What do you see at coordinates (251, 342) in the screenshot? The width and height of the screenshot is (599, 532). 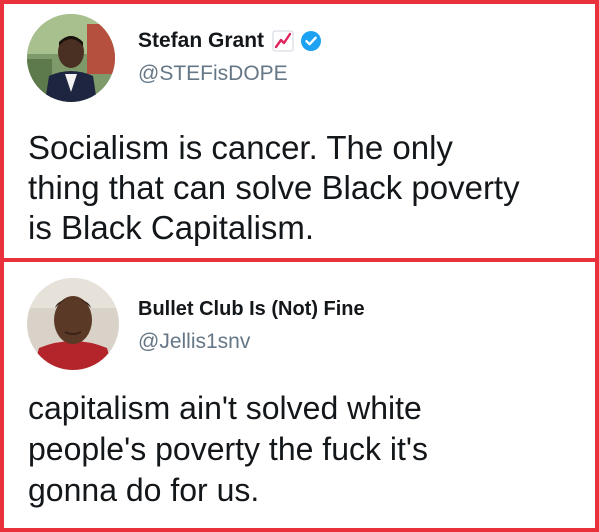 I see `user-handle: @Jellis1snv` at bounding box center [251, 342].